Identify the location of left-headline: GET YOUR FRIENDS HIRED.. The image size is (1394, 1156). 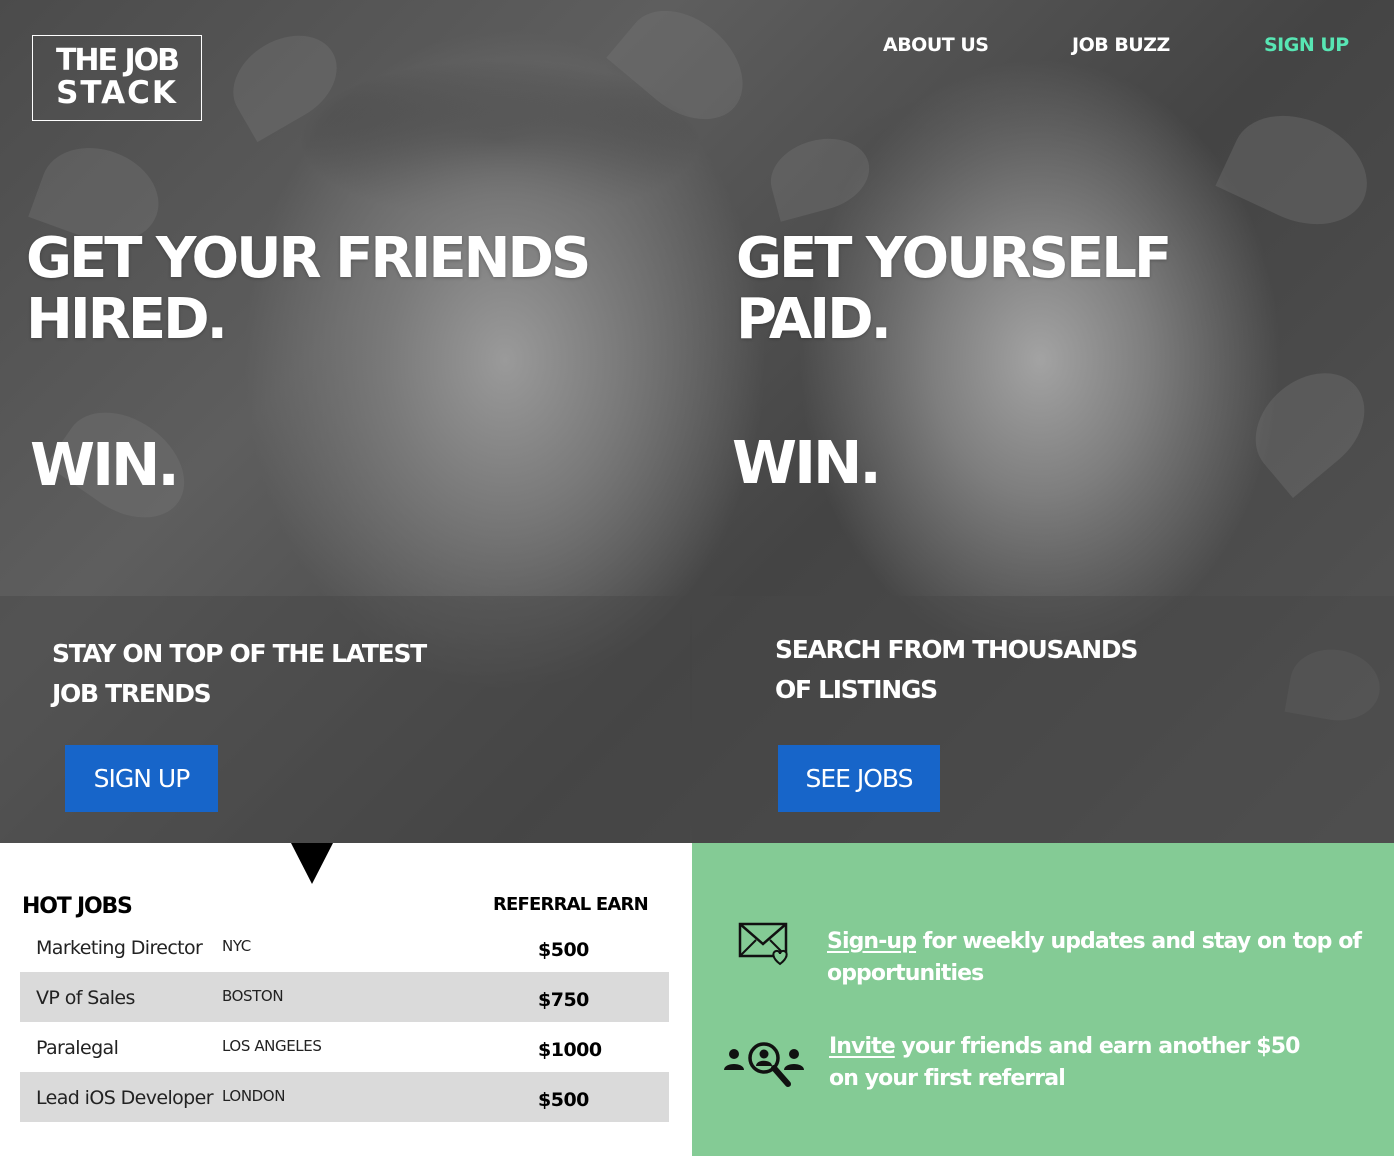
(308, 289).